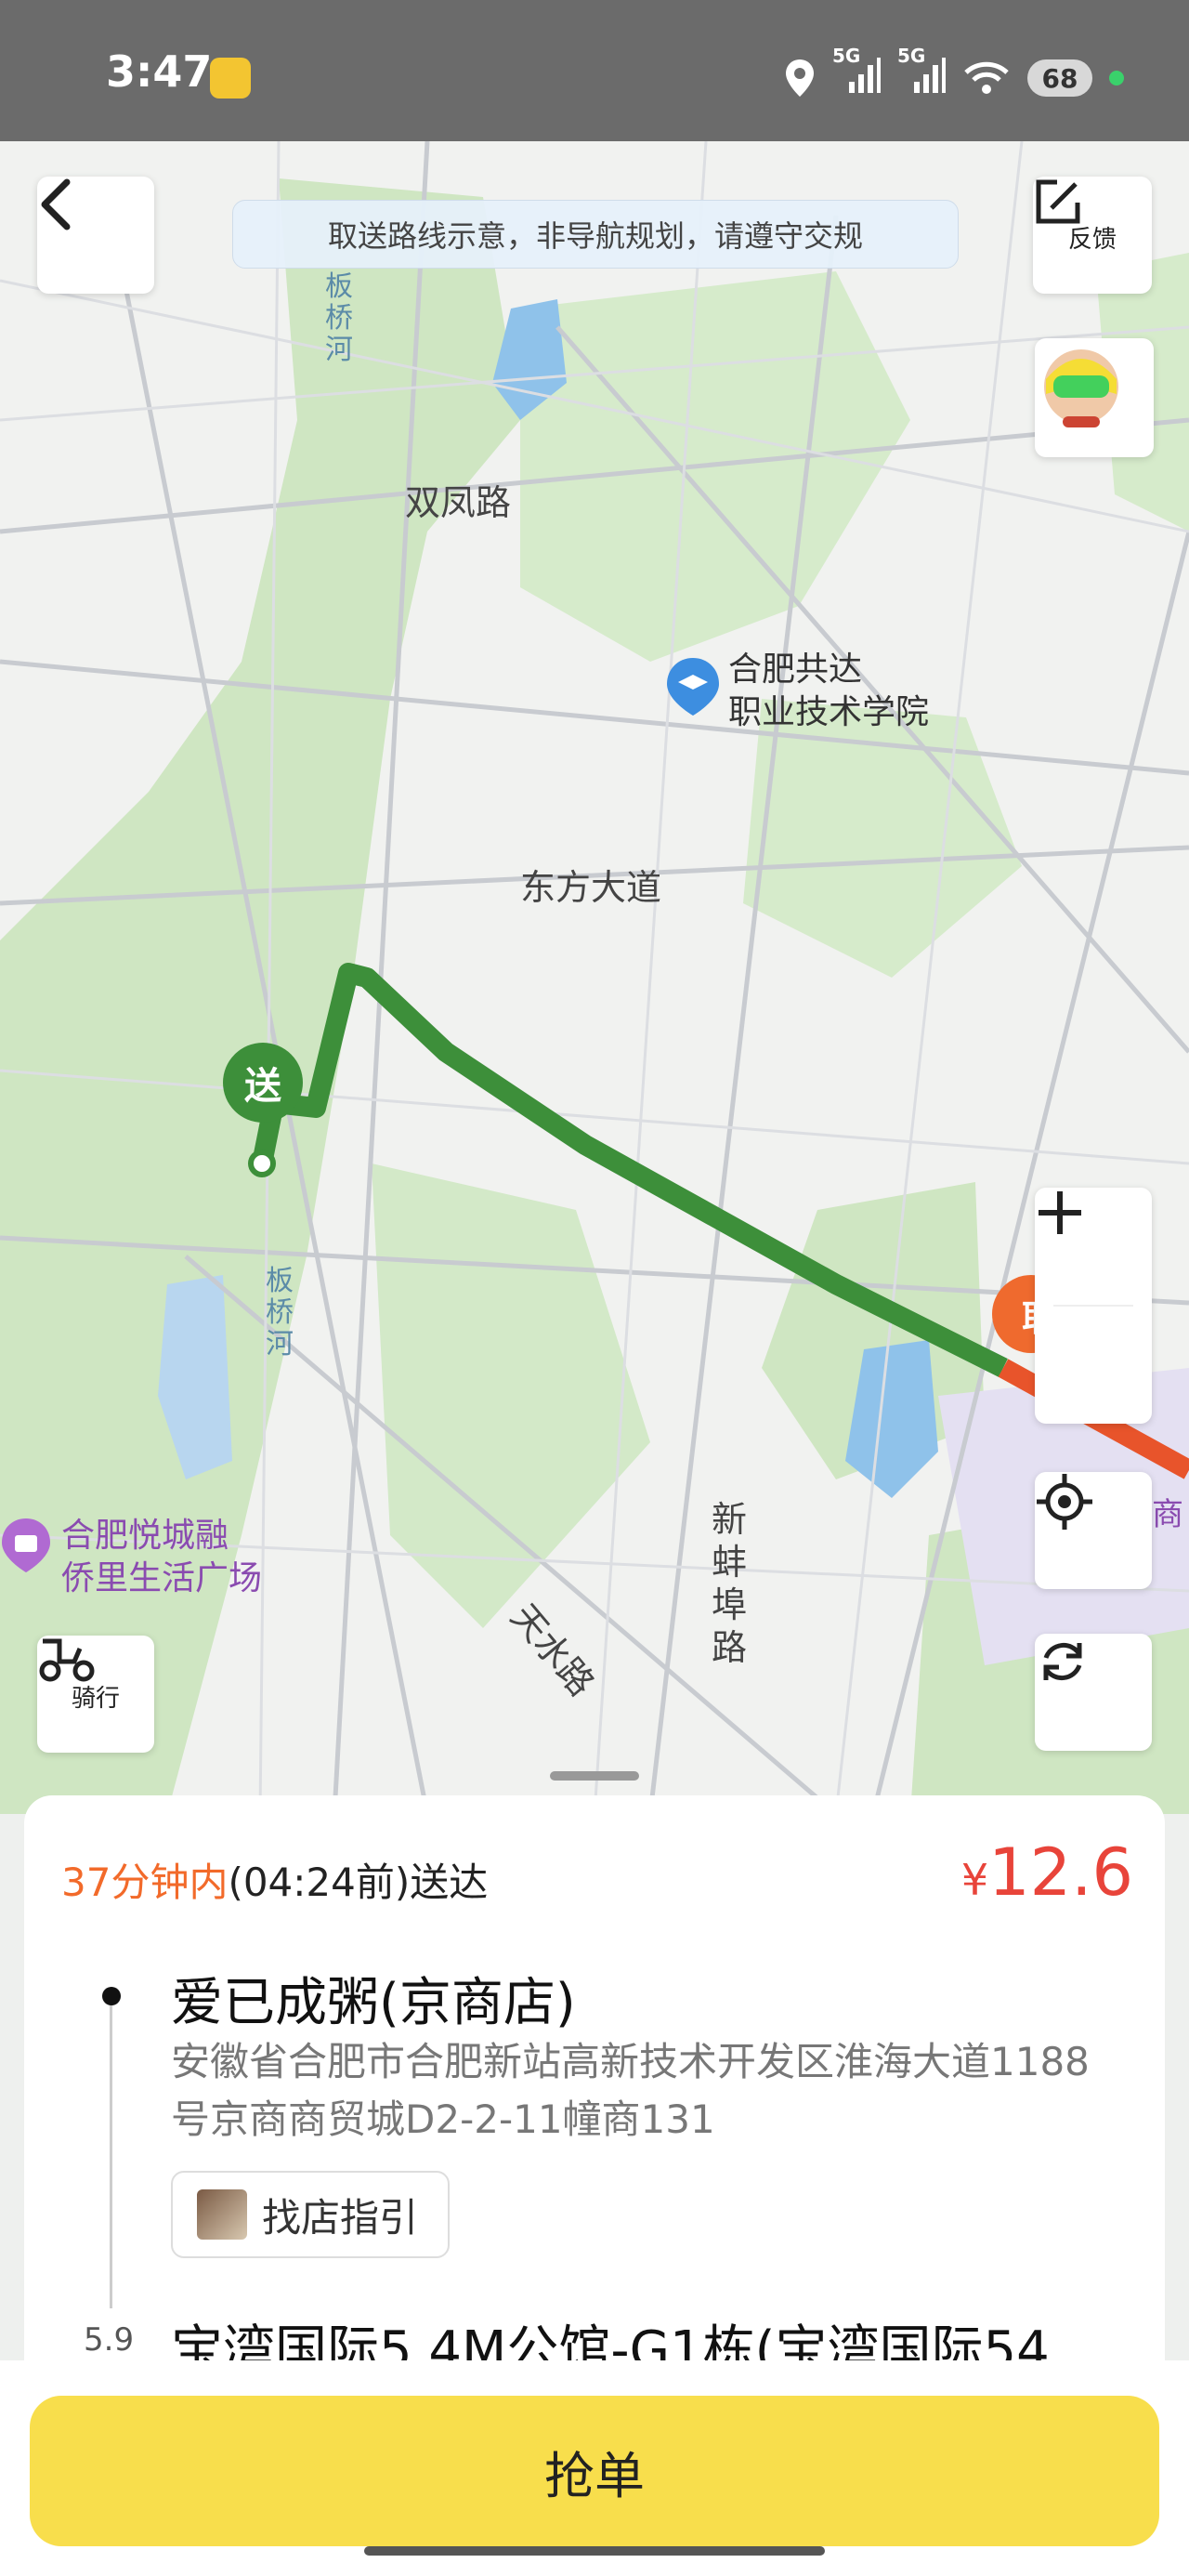  Describe the element at coordinates (594, 2551) in the screenshot. I see `home-indicator` at that location.